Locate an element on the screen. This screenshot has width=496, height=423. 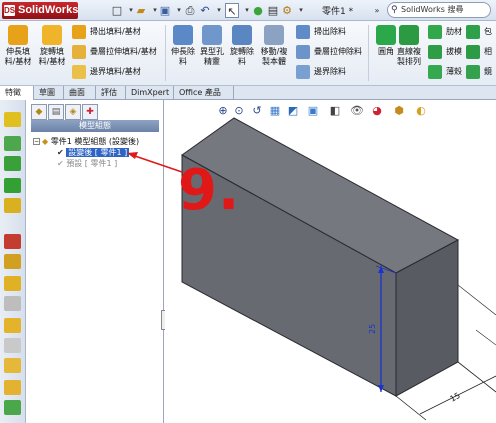
display-style-icon: ◧ is located at coordinates (335, 111).